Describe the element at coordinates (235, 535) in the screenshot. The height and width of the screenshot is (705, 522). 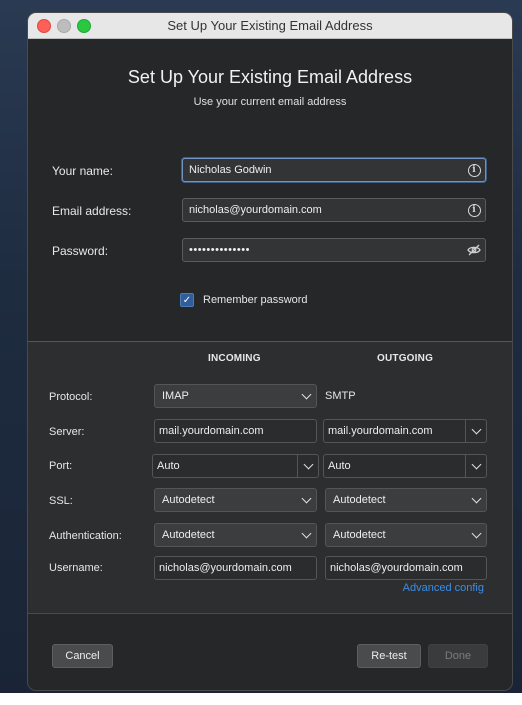
I see `incoming-authentication-select: Autodetect` at that location.